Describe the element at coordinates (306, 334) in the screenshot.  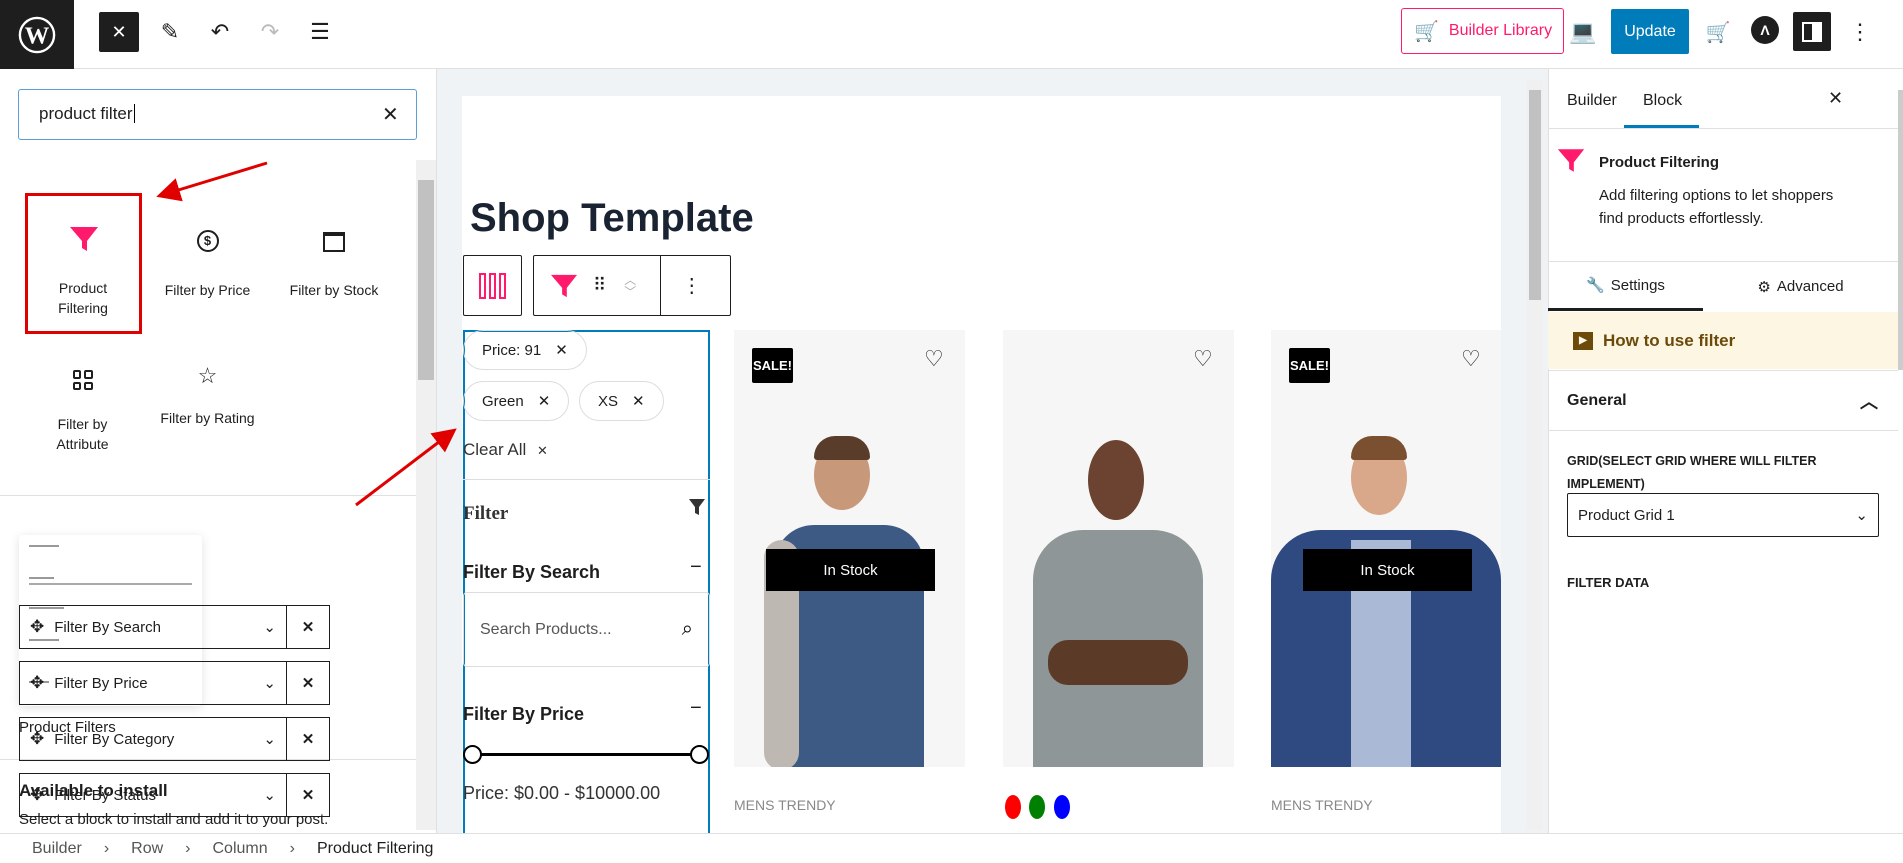
I see `annotation-arrows` at that location.